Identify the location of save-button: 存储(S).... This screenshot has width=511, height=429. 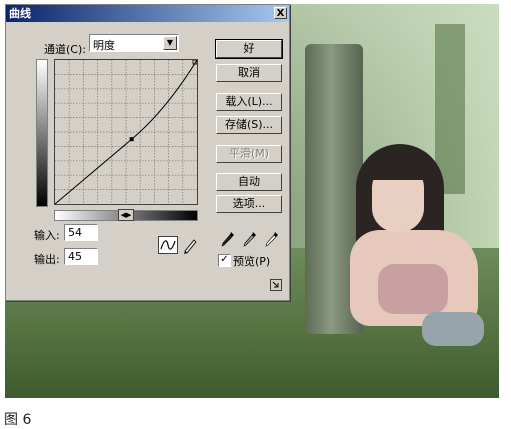
(249, 125).